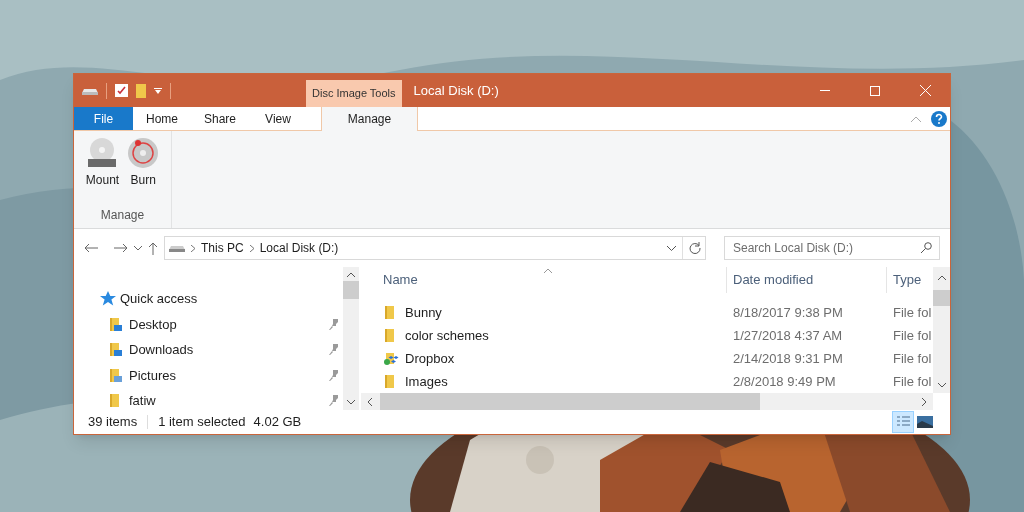 Image resolution: width=1024 pixels, height=512 pixels. What do you see at coordinates (426, 381) in the screenshot?
I see `file-name: Images` at bounding box center [426, 381].